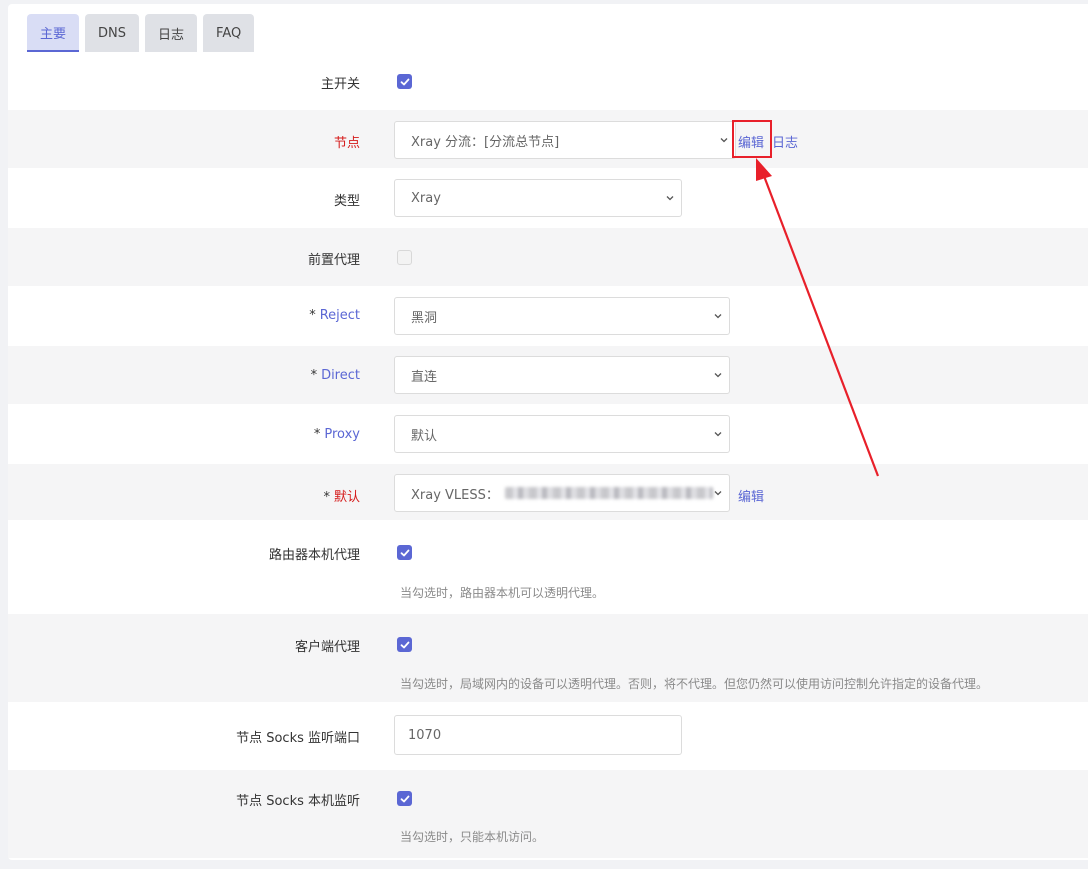 The height and width of the screenshot is (869, 1088). What do you see at coordinates (404, 257) in the screenshot?
I see `pre-proxy-checkbox` at bounding box center [404, 257].